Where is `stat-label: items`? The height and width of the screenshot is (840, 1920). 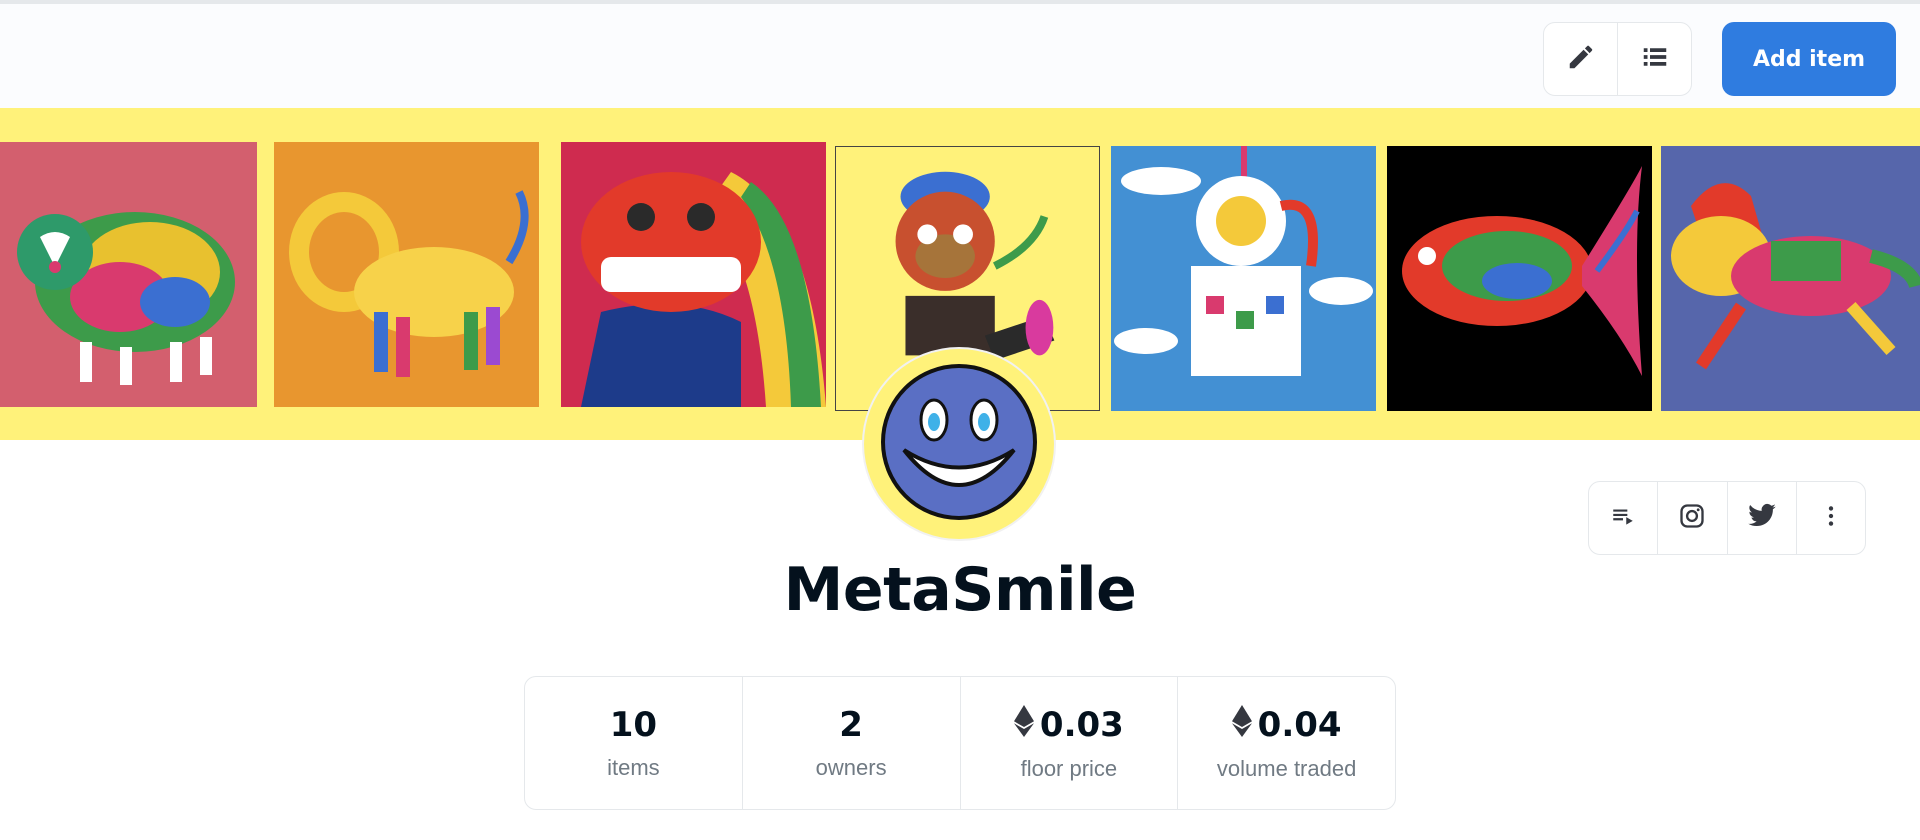 stat-label: items is located at coordinates (633, 767).